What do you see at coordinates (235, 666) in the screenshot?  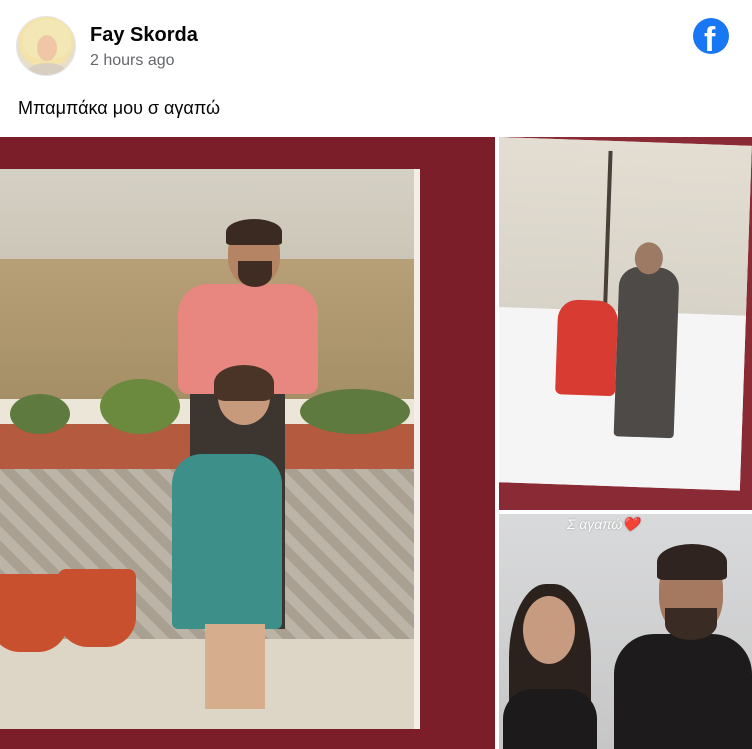 I see `photo-girl-legs` at bounding box center [235, 666].